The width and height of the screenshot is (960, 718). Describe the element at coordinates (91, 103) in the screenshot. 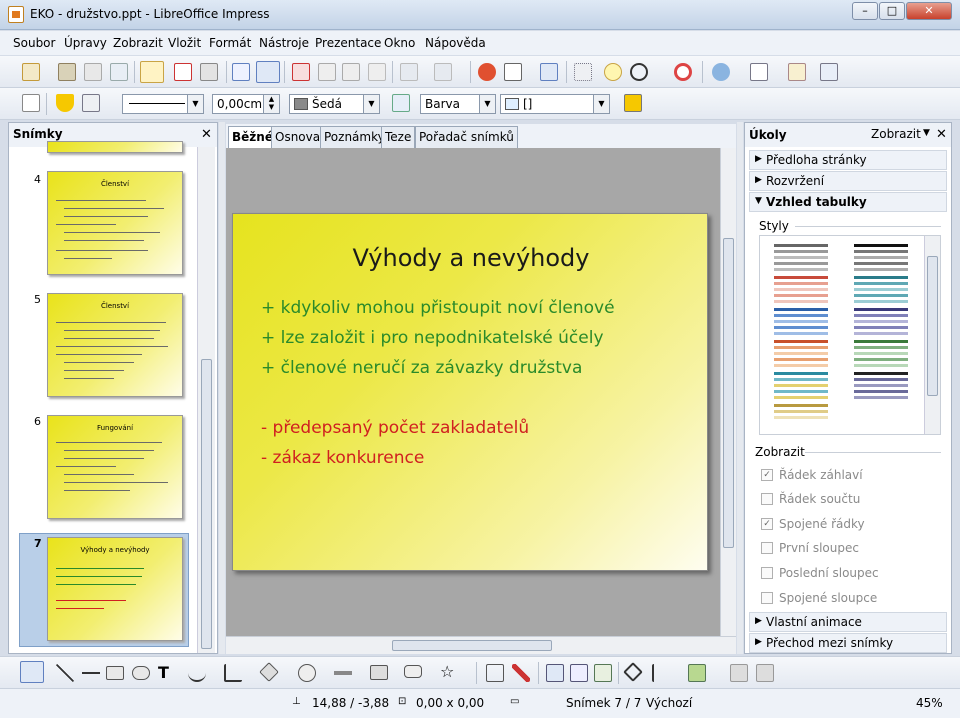

I see `arrow-style-icon` at that location.